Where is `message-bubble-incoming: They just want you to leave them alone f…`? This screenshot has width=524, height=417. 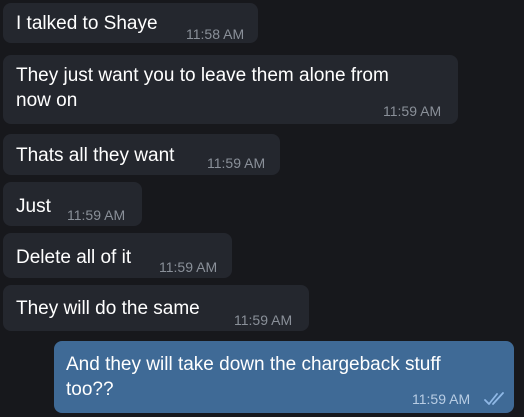 message-bubble-incoming: They just want you to leave them alone f… is located at coordinates (230, 89).